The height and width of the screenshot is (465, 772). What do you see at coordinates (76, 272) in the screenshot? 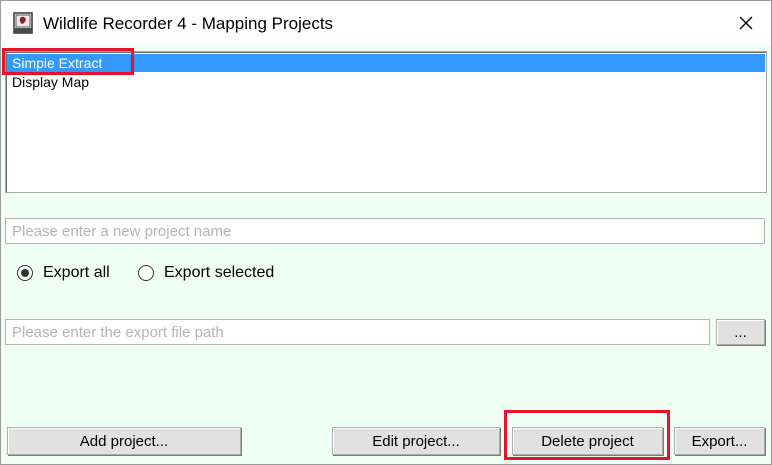
I see `export-all-label: Export all` at bounding box center [76, 272].